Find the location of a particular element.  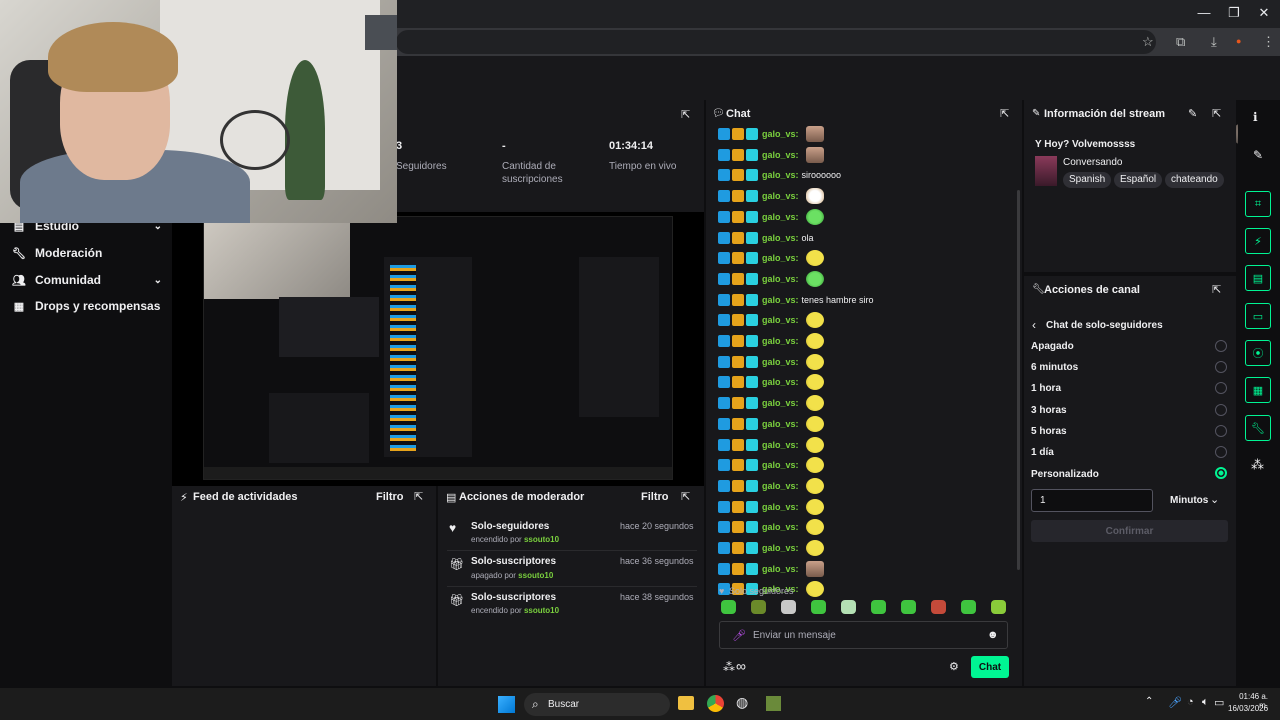

chrome-icon is located at coordinates (715, 703).